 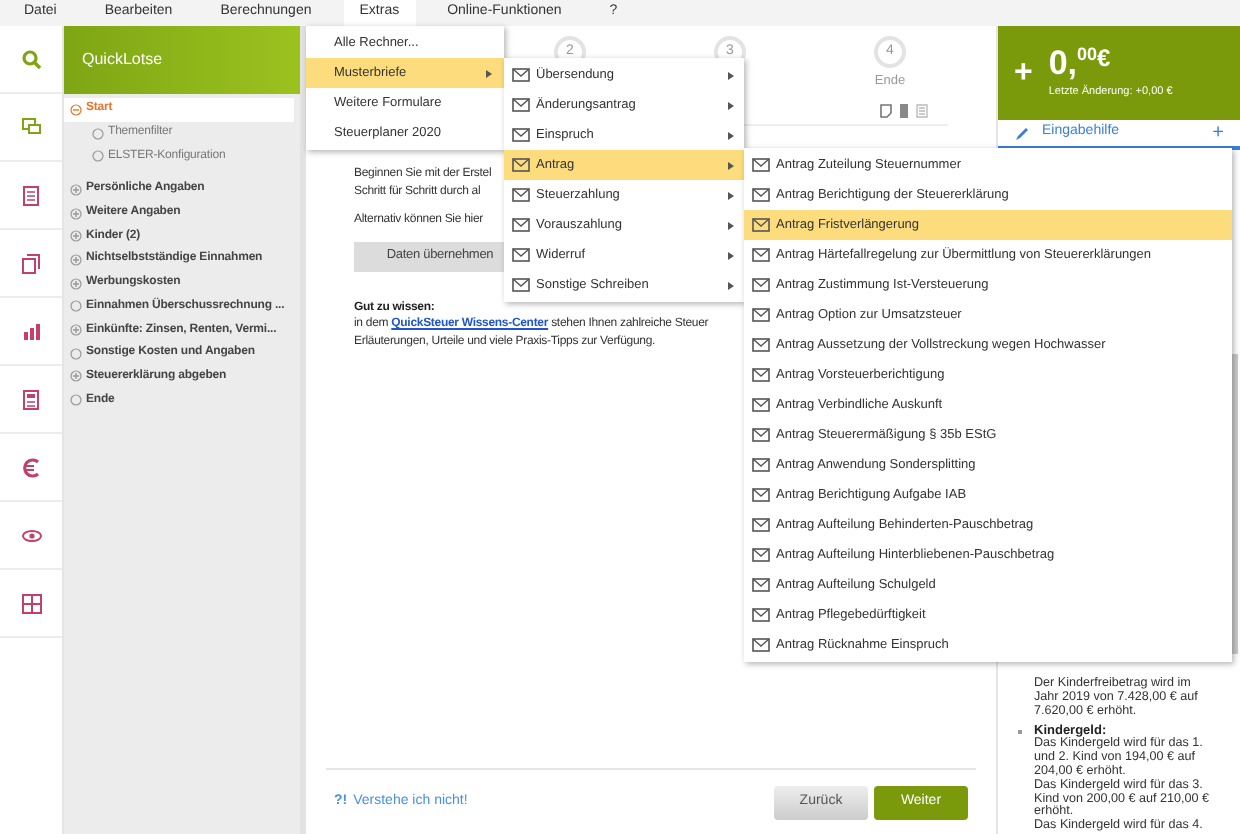 I want to click on chat-icon, so click(x=31, y=127).